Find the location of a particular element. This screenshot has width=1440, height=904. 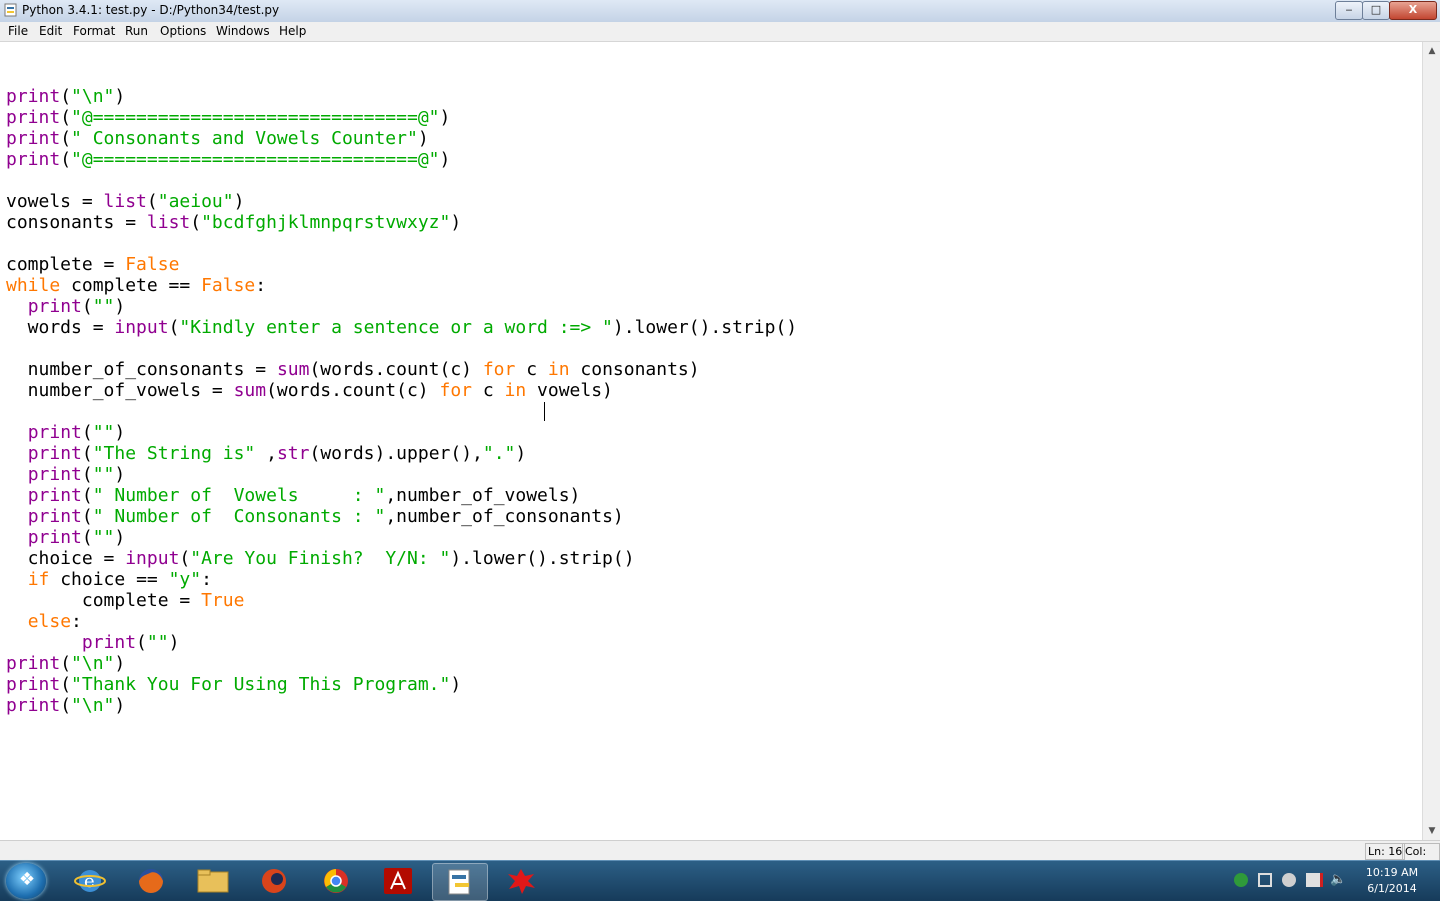

code-token: ,number_of_vowels) is located at coordinates (483, 495).